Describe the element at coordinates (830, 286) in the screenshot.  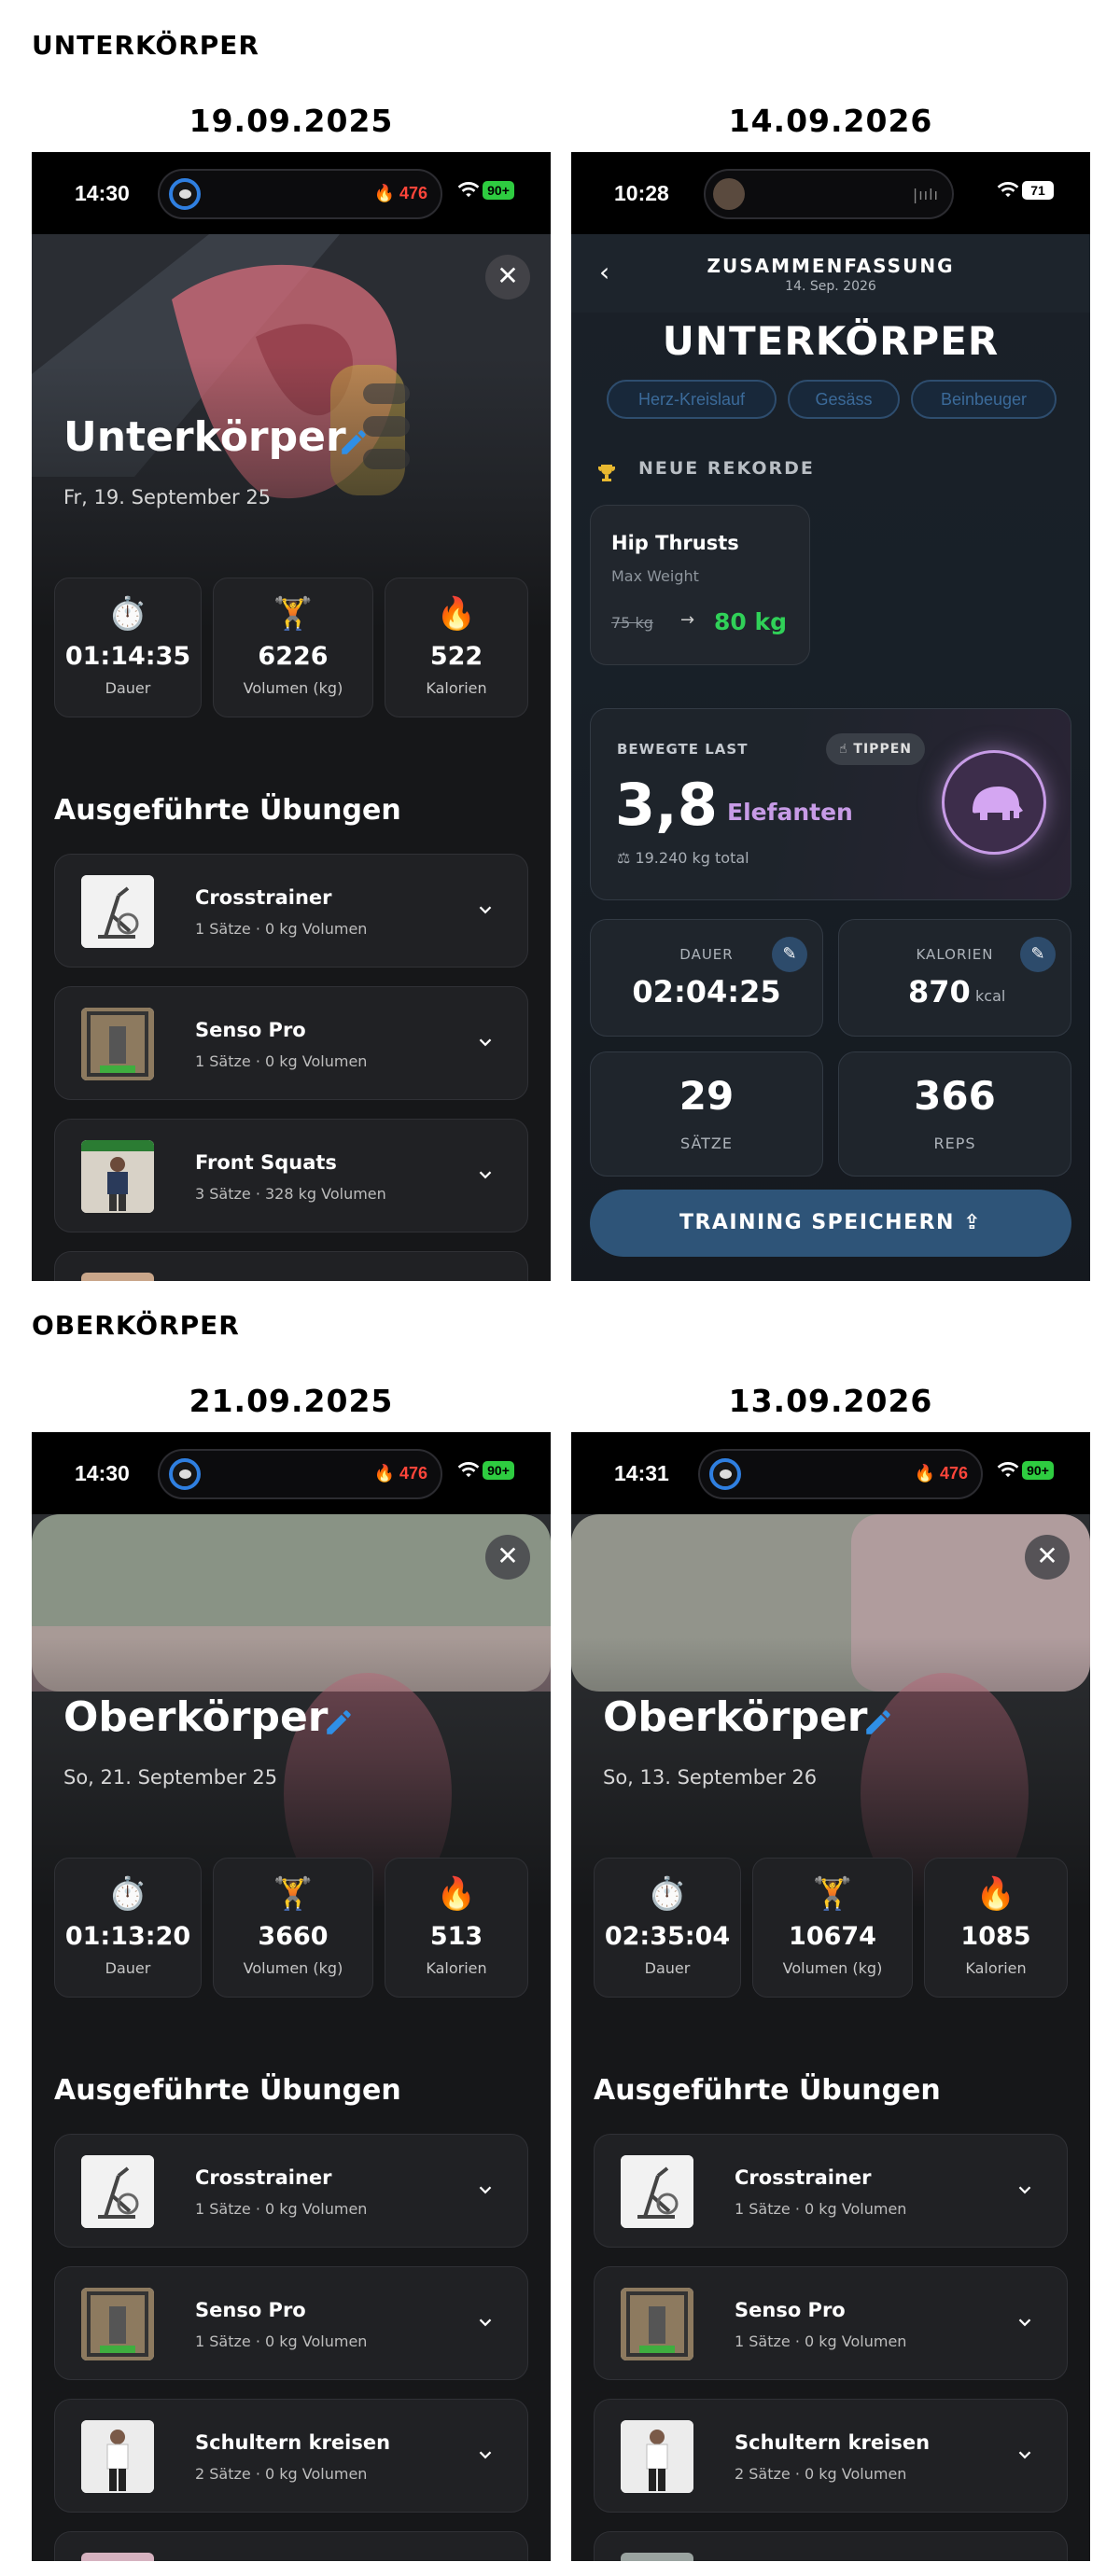
I see `summary-date: 14. Sep. 2026` at that location.